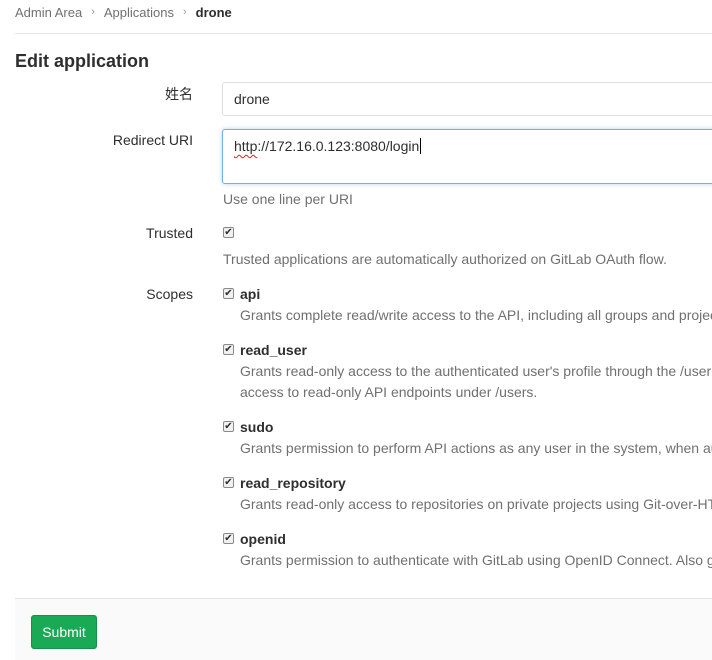 Image resolution: width=712 pixels, height=660 pixels. What do you see at coordinates (246, 146) in the screenshot?
I see `redirect-uri-value-prefix: http` at bounding box center [246, 146].